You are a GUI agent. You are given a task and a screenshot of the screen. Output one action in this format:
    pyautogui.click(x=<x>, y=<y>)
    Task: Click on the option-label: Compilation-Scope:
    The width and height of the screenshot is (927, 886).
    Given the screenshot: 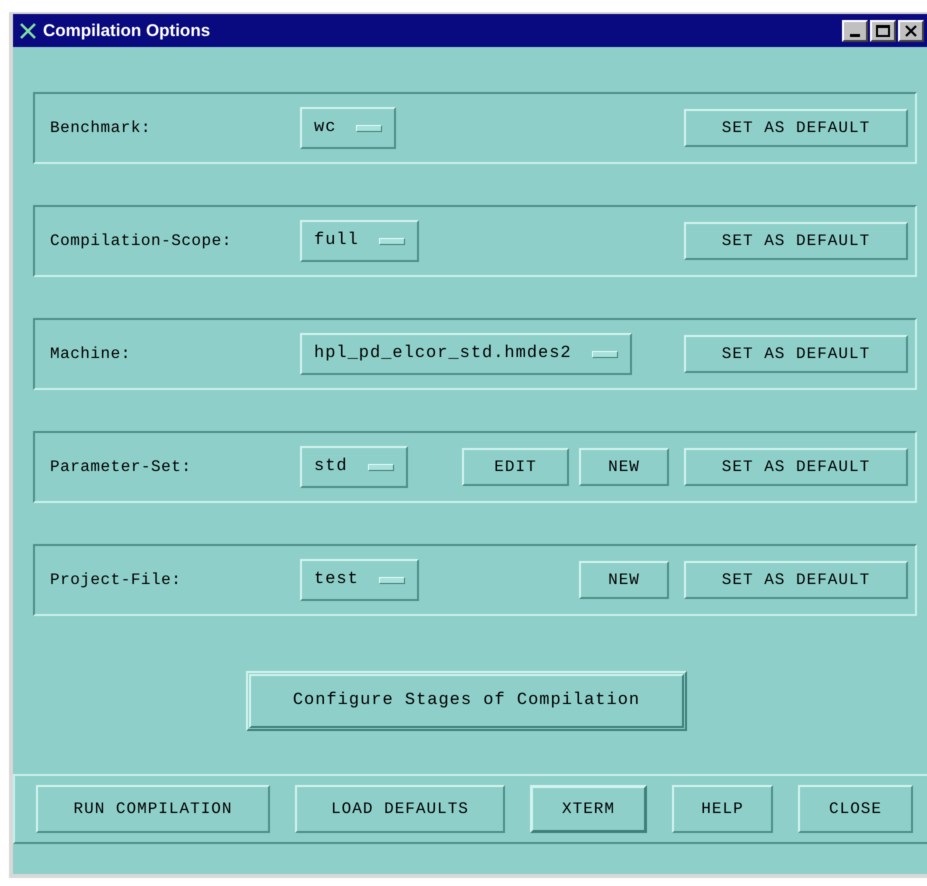 What is the action you would take?
    pyautogui.click(x=141, y=241)
    